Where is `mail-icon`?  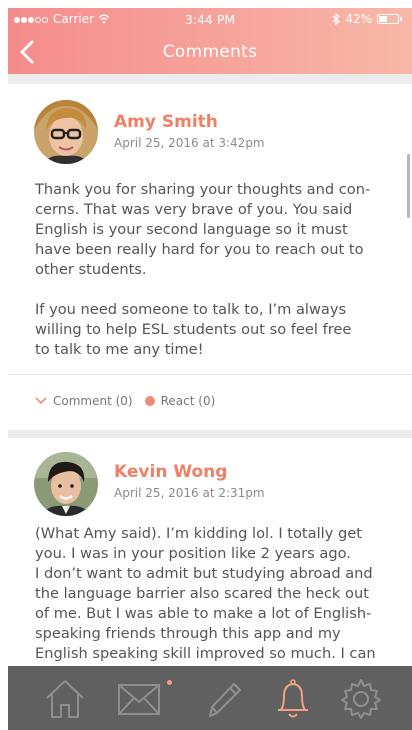 mail-icon is located at coordinates (139, 699).